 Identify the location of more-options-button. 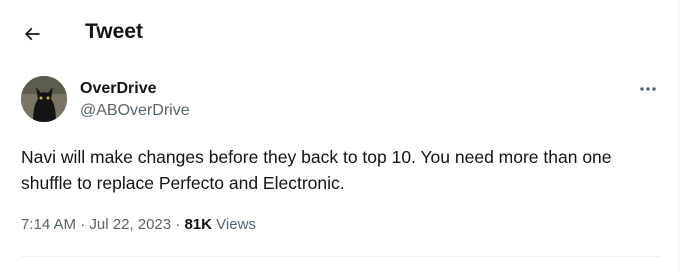
(648, 89).